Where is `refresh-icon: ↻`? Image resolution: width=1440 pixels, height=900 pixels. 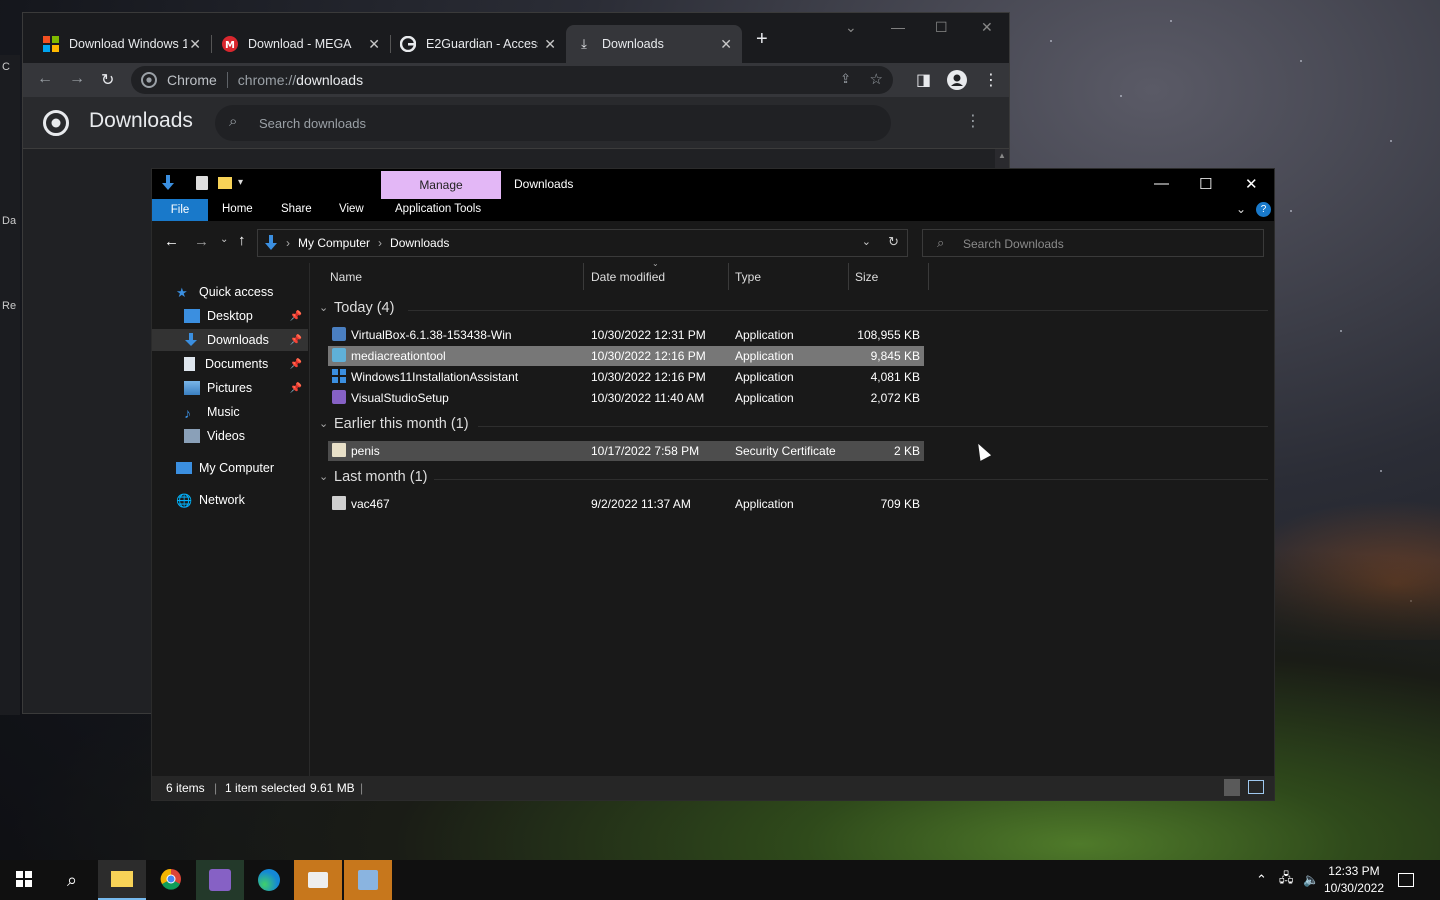 refresh-icon: ↻ is located at coordinates (893, 242).